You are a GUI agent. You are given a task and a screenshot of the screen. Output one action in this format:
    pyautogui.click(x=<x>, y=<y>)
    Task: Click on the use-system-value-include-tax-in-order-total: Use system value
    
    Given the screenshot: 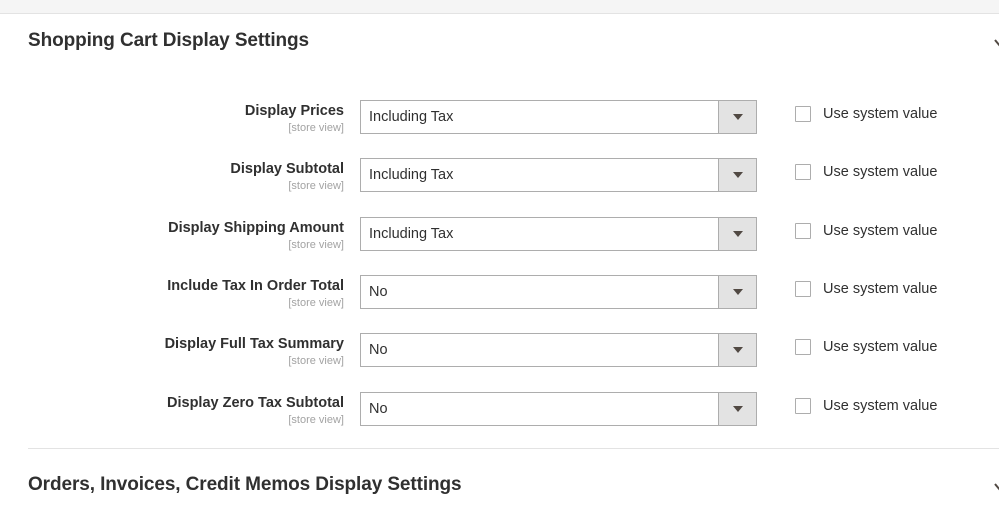 What is the action you would take?
    pyautogui.click(x=866, y=289)
    